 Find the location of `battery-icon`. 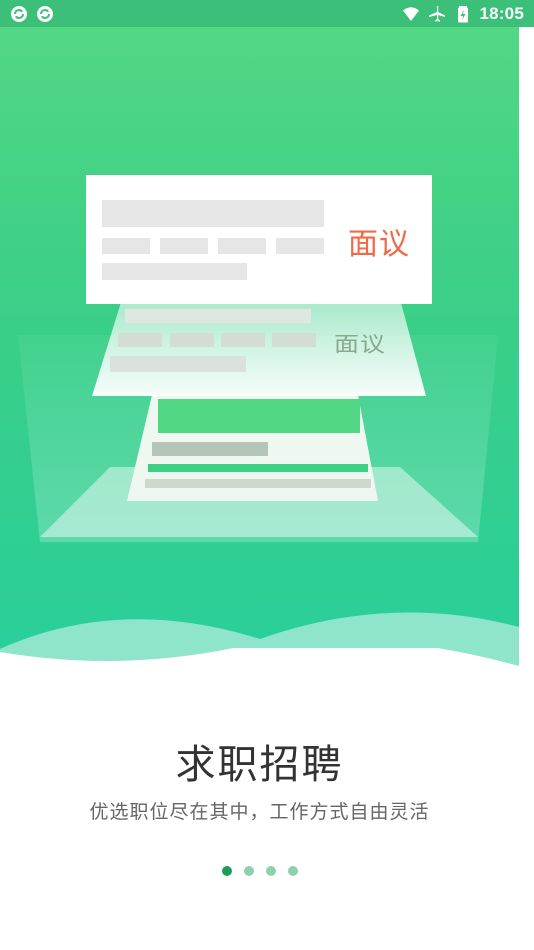

battery-icon is located at coordinates (462, 13).